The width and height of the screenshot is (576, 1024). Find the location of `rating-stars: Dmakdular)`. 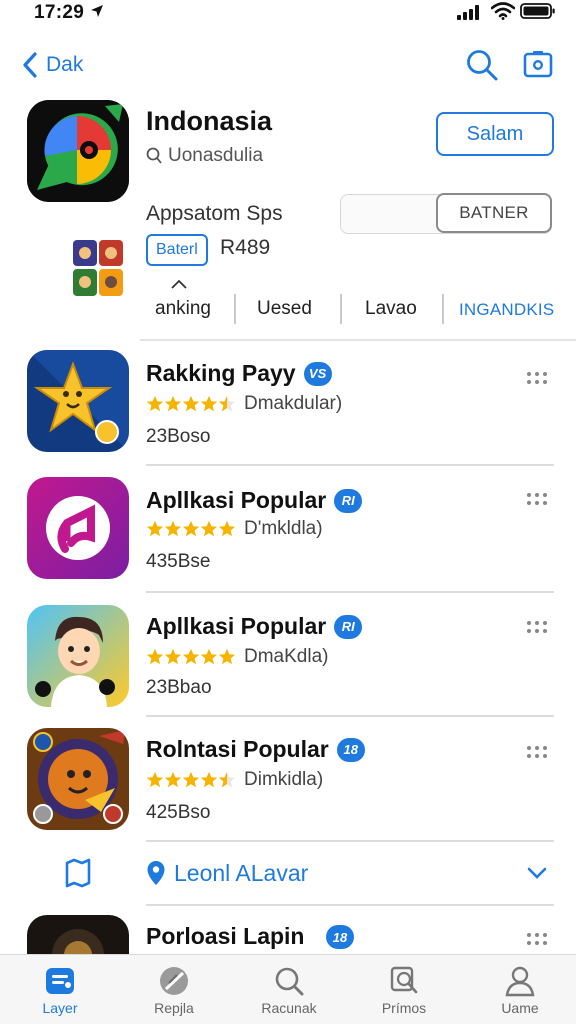

rating-stars: Dmakdular) is located at coordinates (244, 404).